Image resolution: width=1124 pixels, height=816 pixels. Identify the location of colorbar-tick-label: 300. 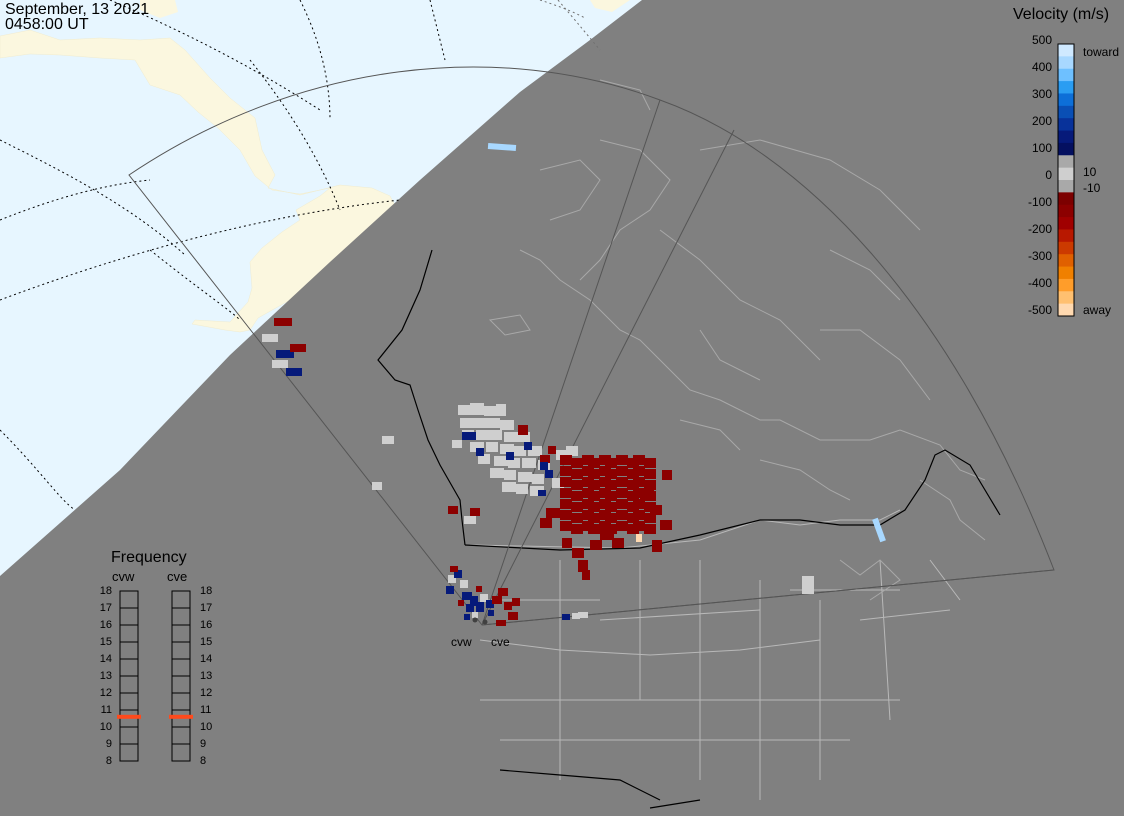
(1041, 94).